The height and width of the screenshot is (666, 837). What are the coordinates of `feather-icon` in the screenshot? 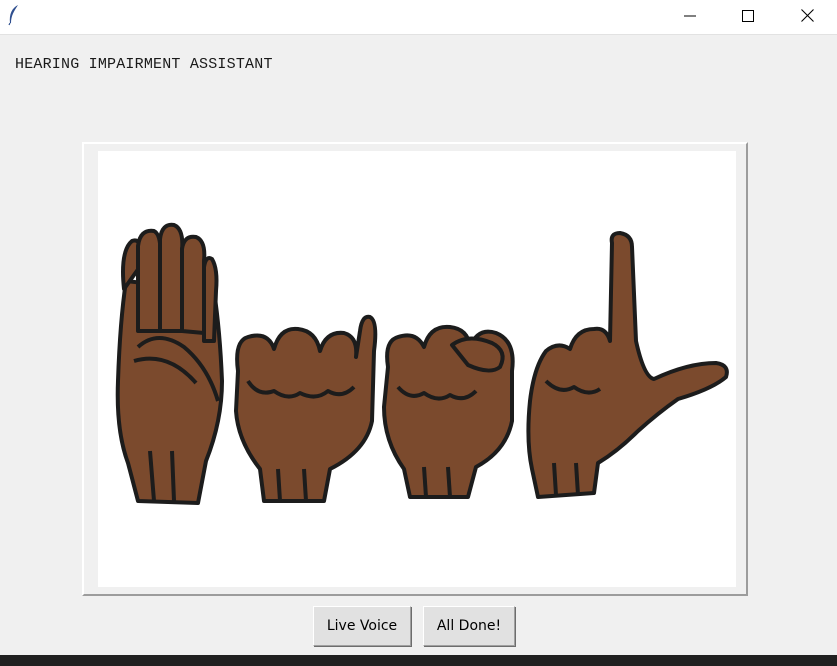 It's located at (13, 15).